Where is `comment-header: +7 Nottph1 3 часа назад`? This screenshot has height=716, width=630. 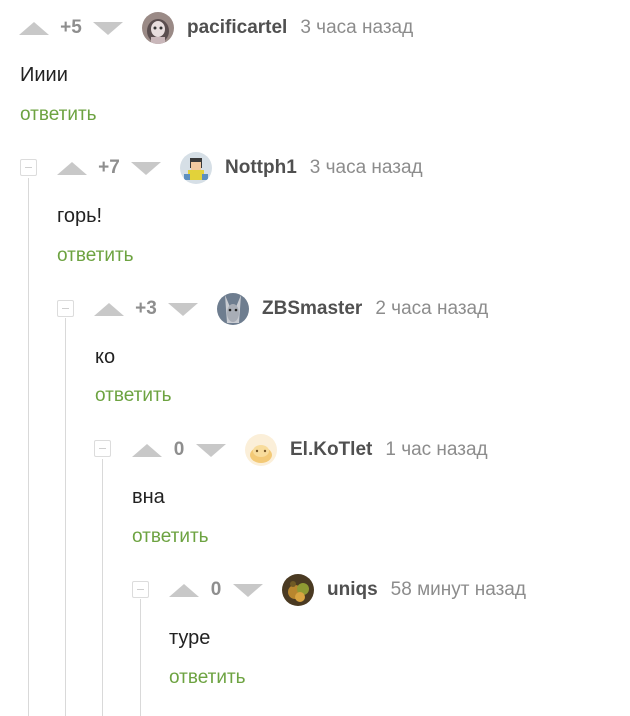 comment-header: +7 Nottph1 3 часа назад is located at coordinates (240, 168).